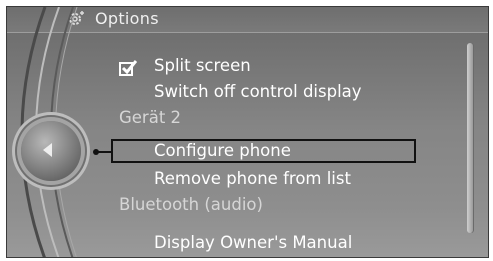 The height and width of the screenshot is (261, 493). What do you see at coordinates (47, 150) in the screenshot?
I see `controller-left-arrow-icon` at bounding box center [47, 150].